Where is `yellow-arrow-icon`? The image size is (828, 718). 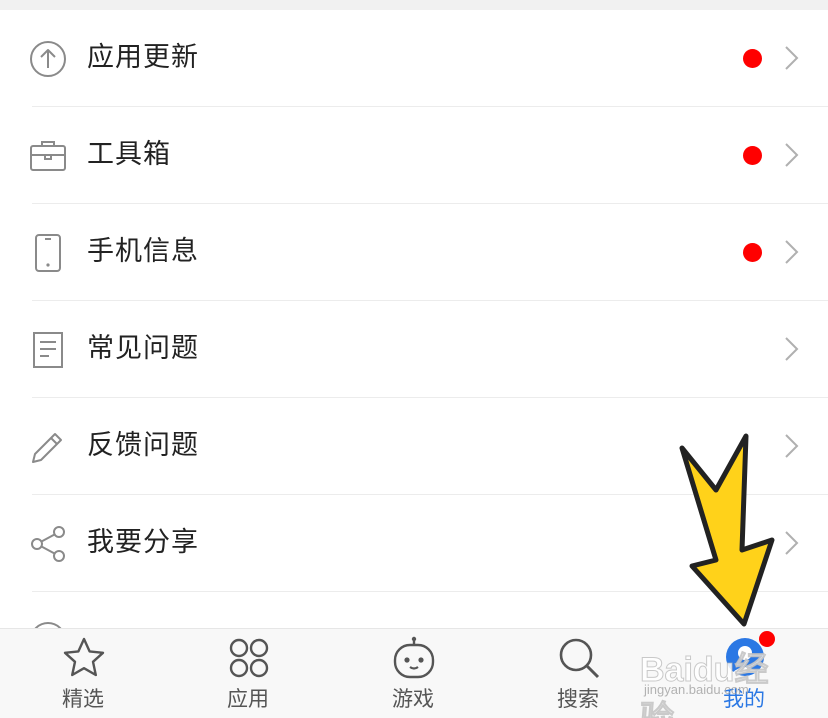 yellow-arrow-icon is located at coordinates (727, 530).